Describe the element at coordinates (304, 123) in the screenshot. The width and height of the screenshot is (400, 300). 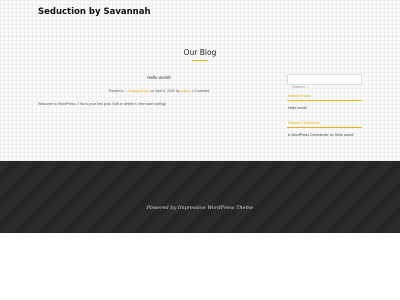
I see `recent-comments-title: Recent Comments` at that location.